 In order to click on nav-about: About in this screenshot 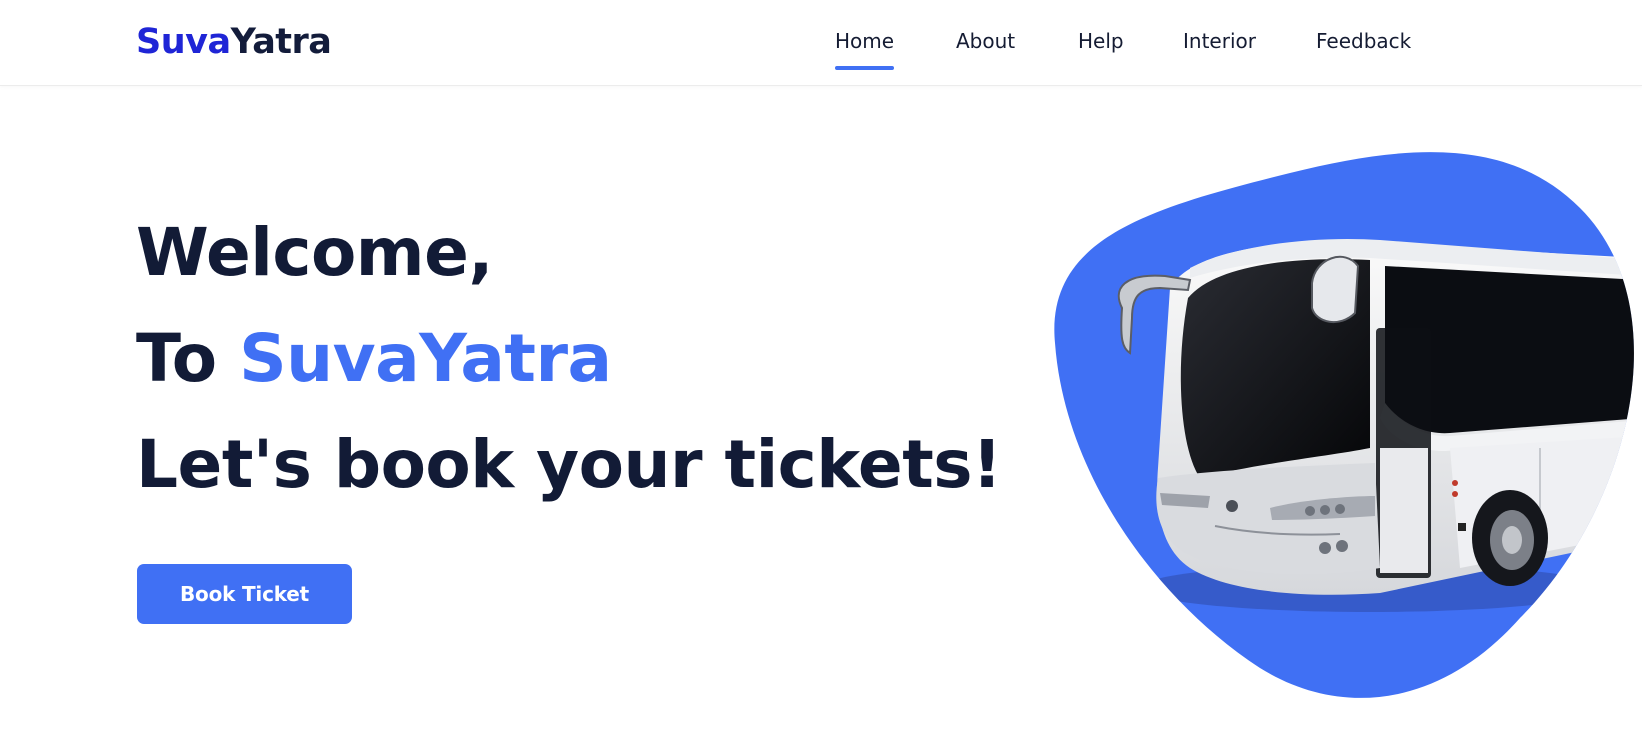, I will do `click(985, 41)`.